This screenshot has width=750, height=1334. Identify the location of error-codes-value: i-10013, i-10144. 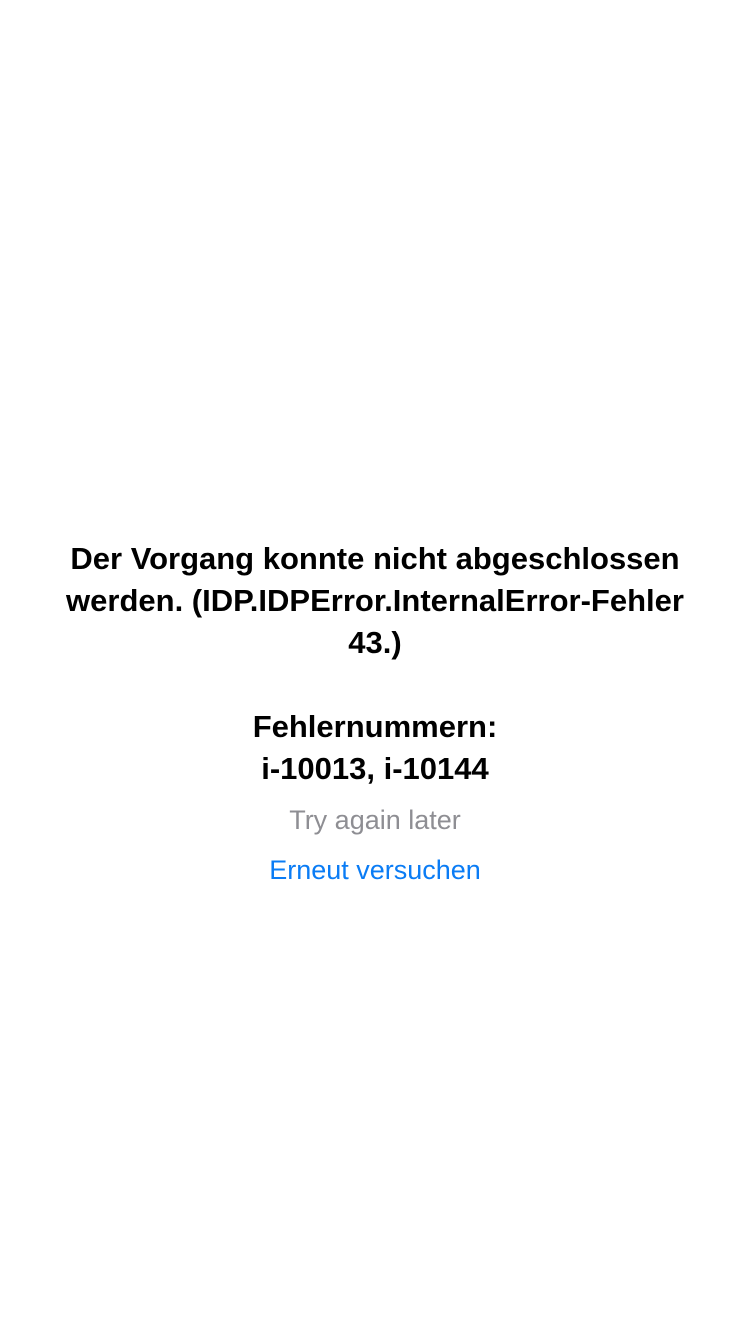
(375, 768).